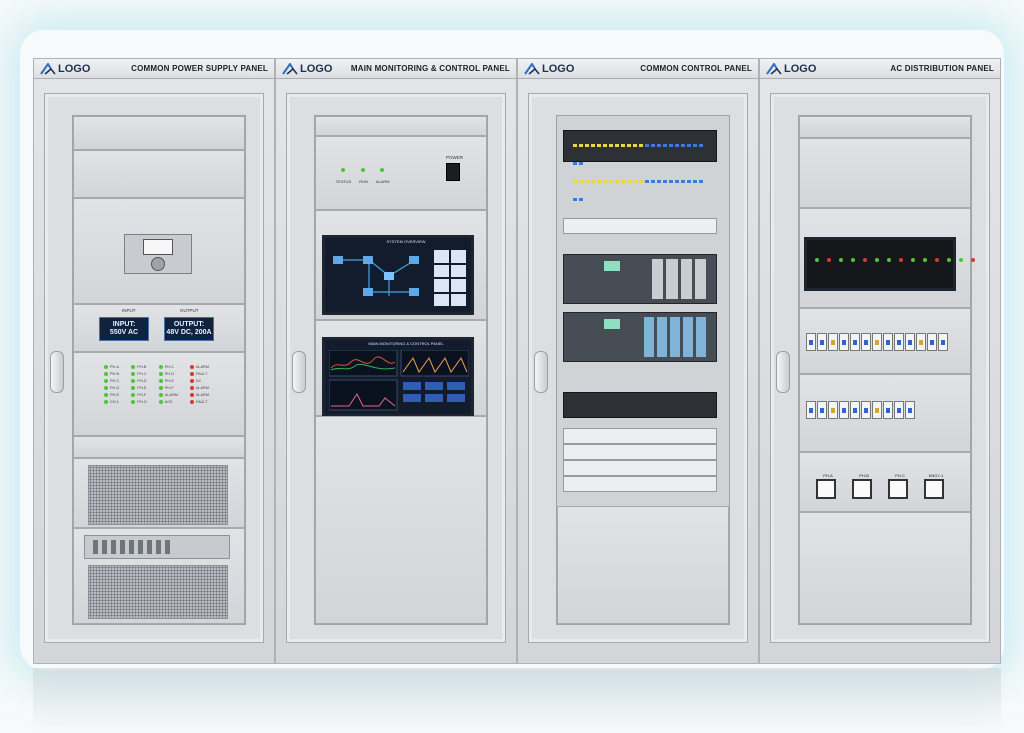 The height and width of the screenshot is (733, 1024). I want to click on power-switch, so click(453, 172).